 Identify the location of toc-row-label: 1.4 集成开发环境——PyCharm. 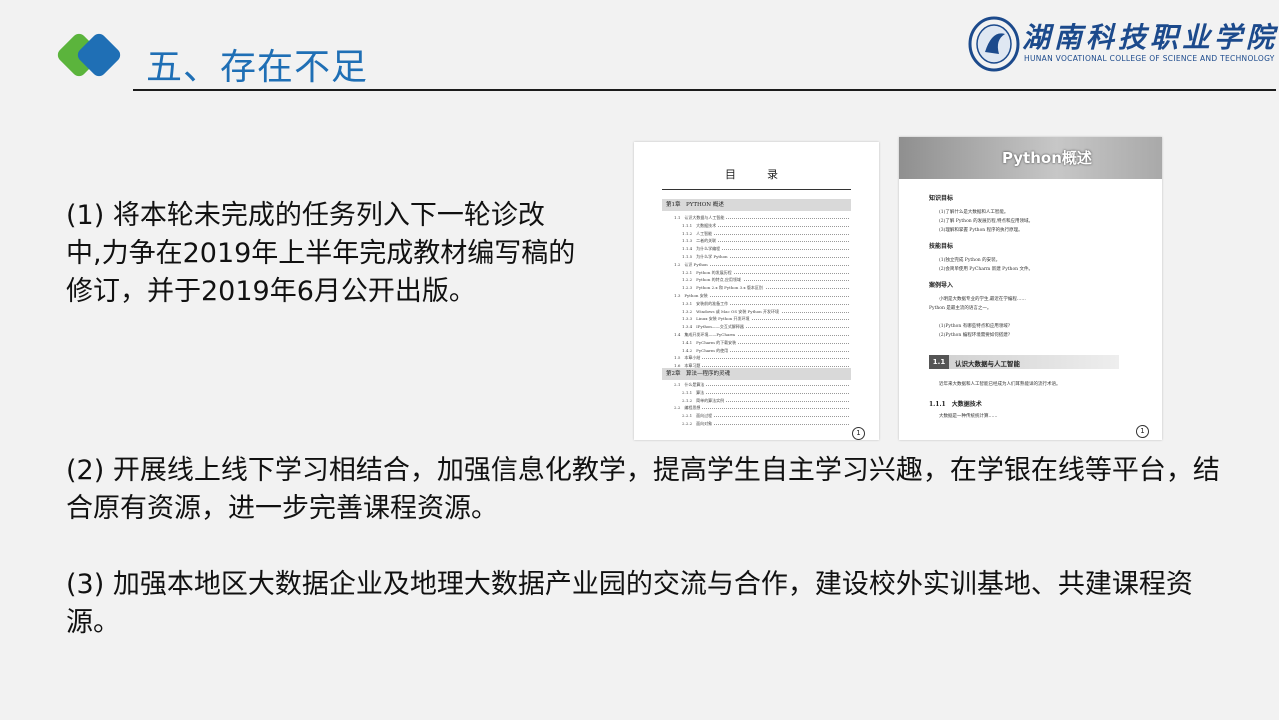
(706, 335).